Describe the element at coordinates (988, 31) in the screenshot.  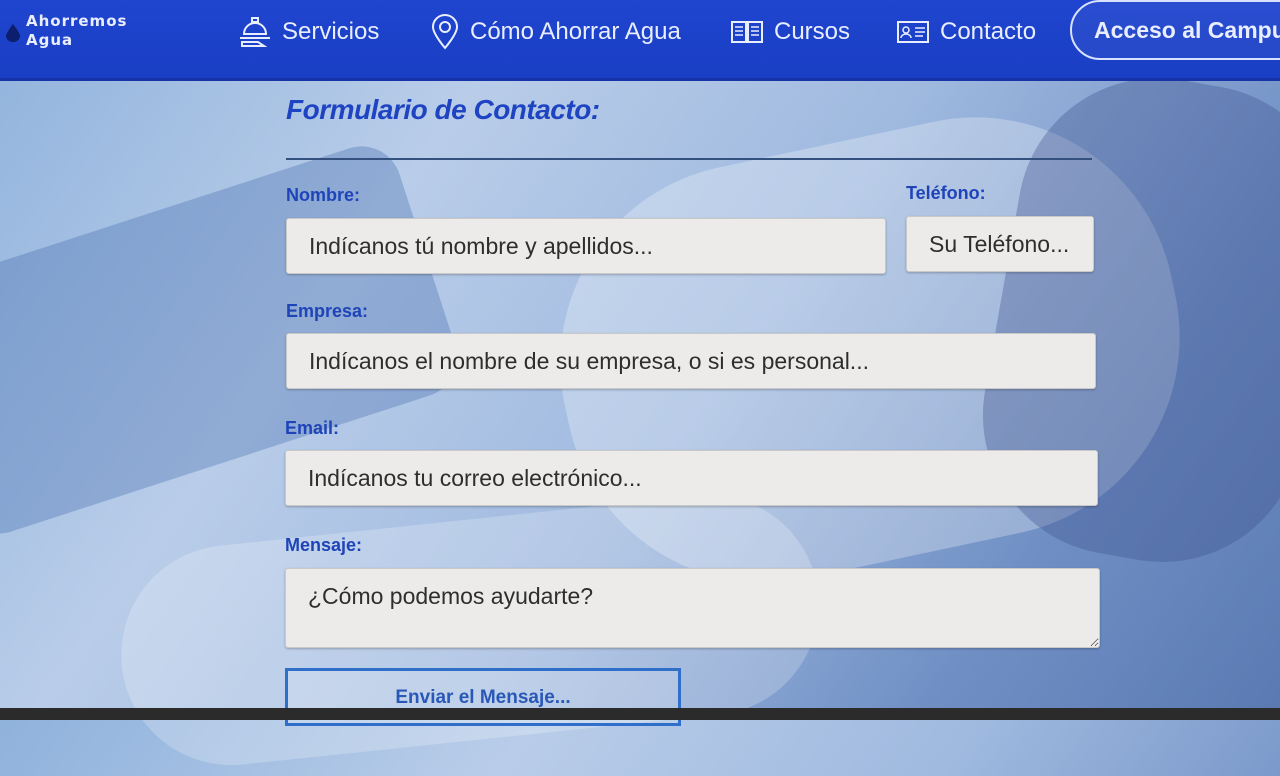
I see `nav-item-label: Contacto` at that location.